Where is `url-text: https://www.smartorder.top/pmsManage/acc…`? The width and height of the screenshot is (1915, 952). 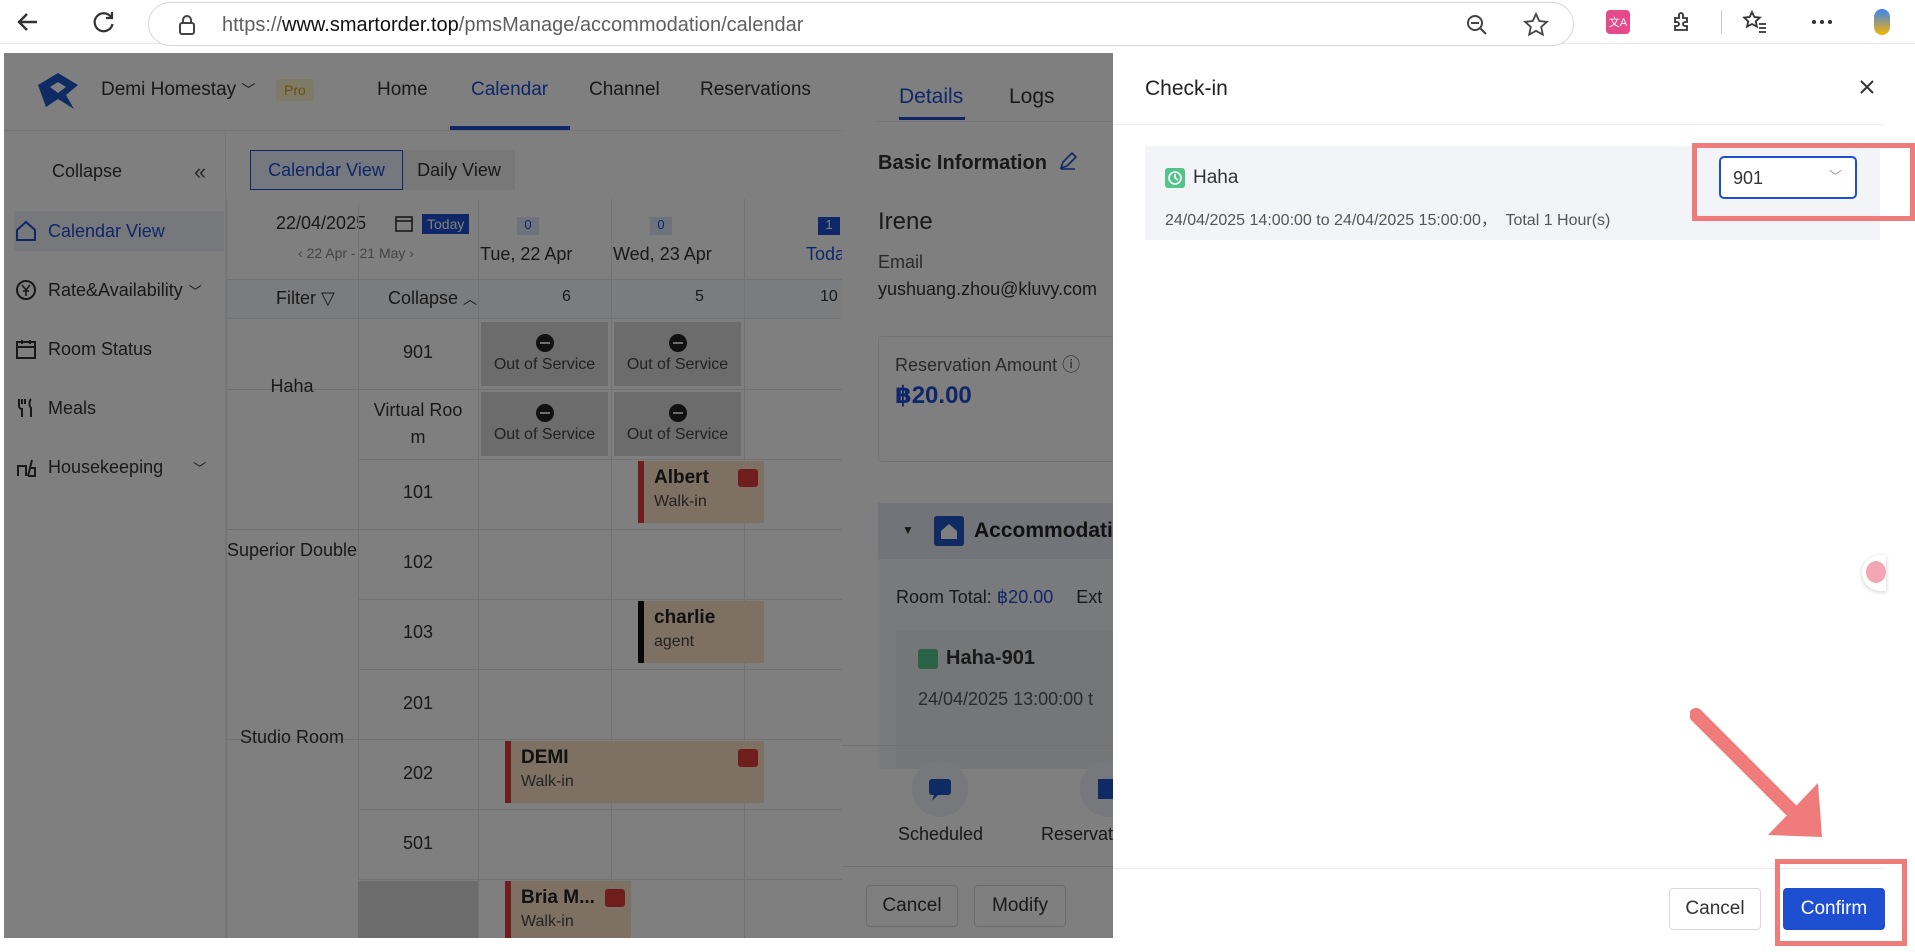 url-text: https://www.smartorder.top/pmsManage/acc… is located at coordinates (512, 25).